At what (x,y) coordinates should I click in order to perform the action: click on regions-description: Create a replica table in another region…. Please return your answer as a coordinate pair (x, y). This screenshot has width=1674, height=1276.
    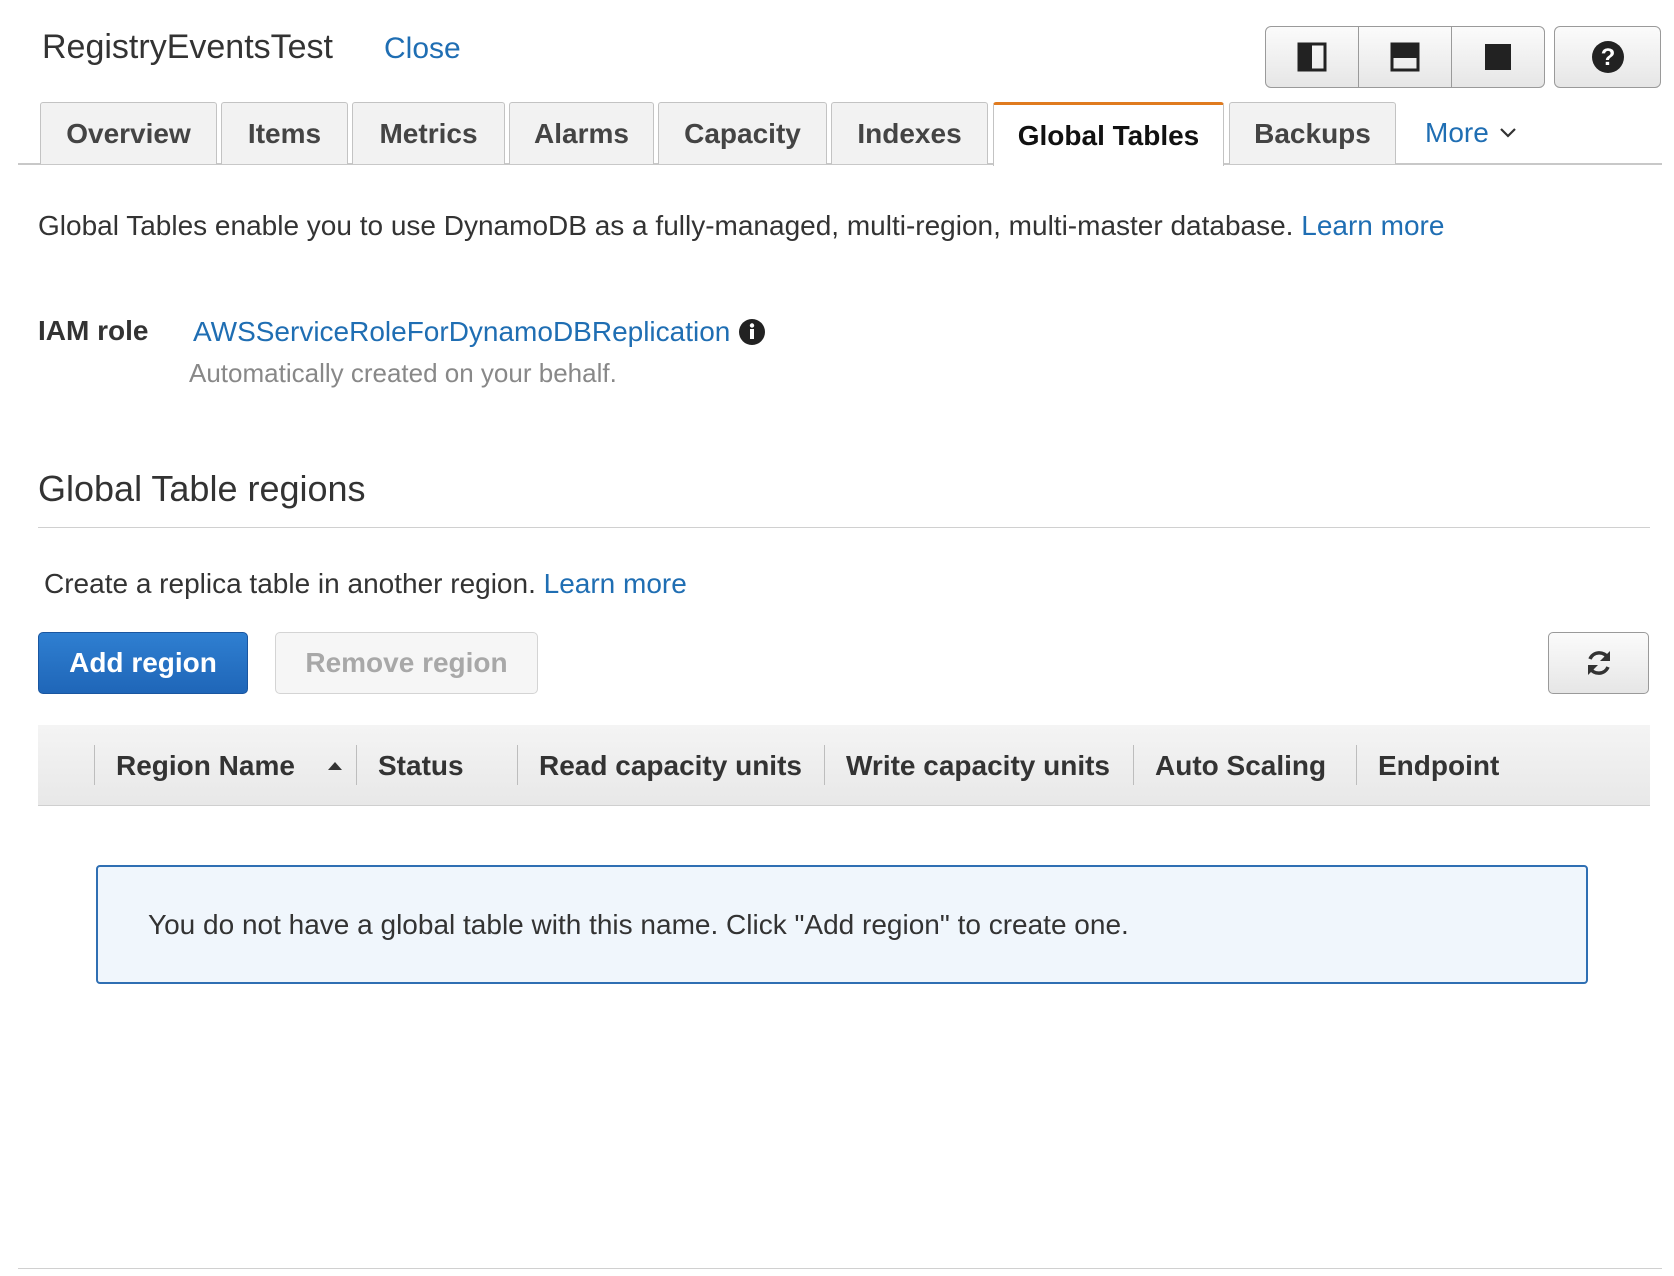
    Looking at the image, I should click on (365, 584).